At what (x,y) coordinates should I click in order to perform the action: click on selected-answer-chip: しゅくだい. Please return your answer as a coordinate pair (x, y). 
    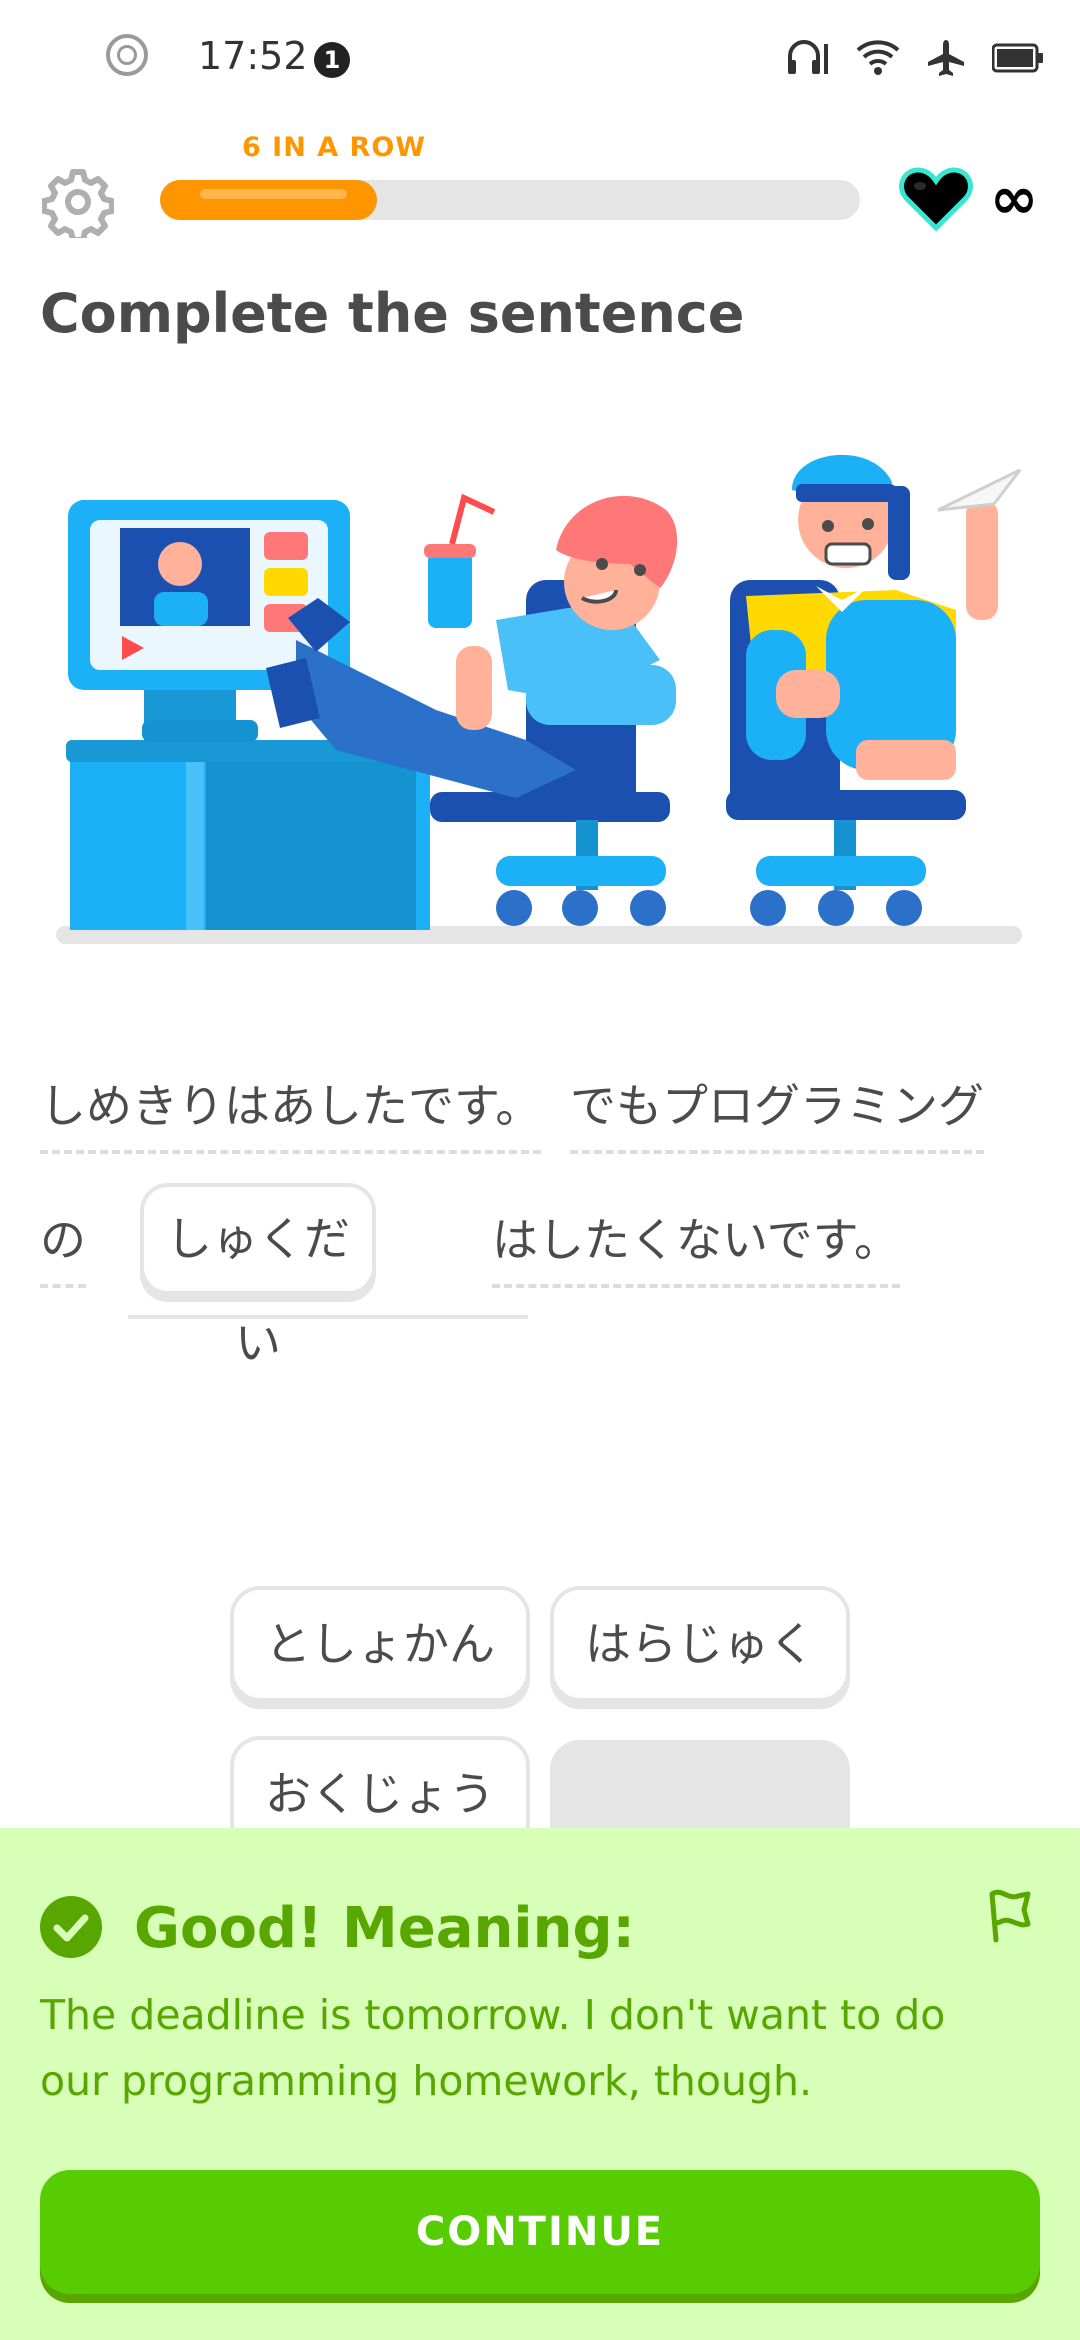
    Looking at the image, I should click on (258, 1276).